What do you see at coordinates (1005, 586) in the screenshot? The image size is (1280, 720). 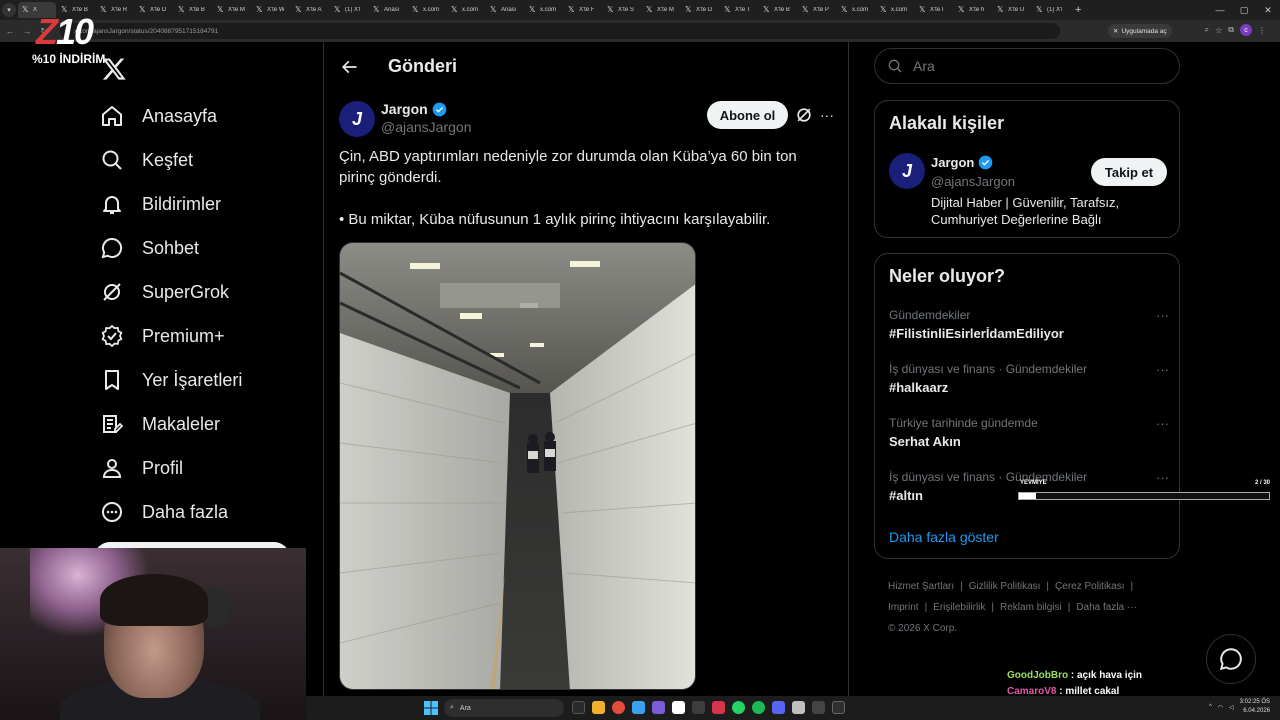 I see `footer-link: Gizlilik Politikası` at bounding box center [1005, 586].